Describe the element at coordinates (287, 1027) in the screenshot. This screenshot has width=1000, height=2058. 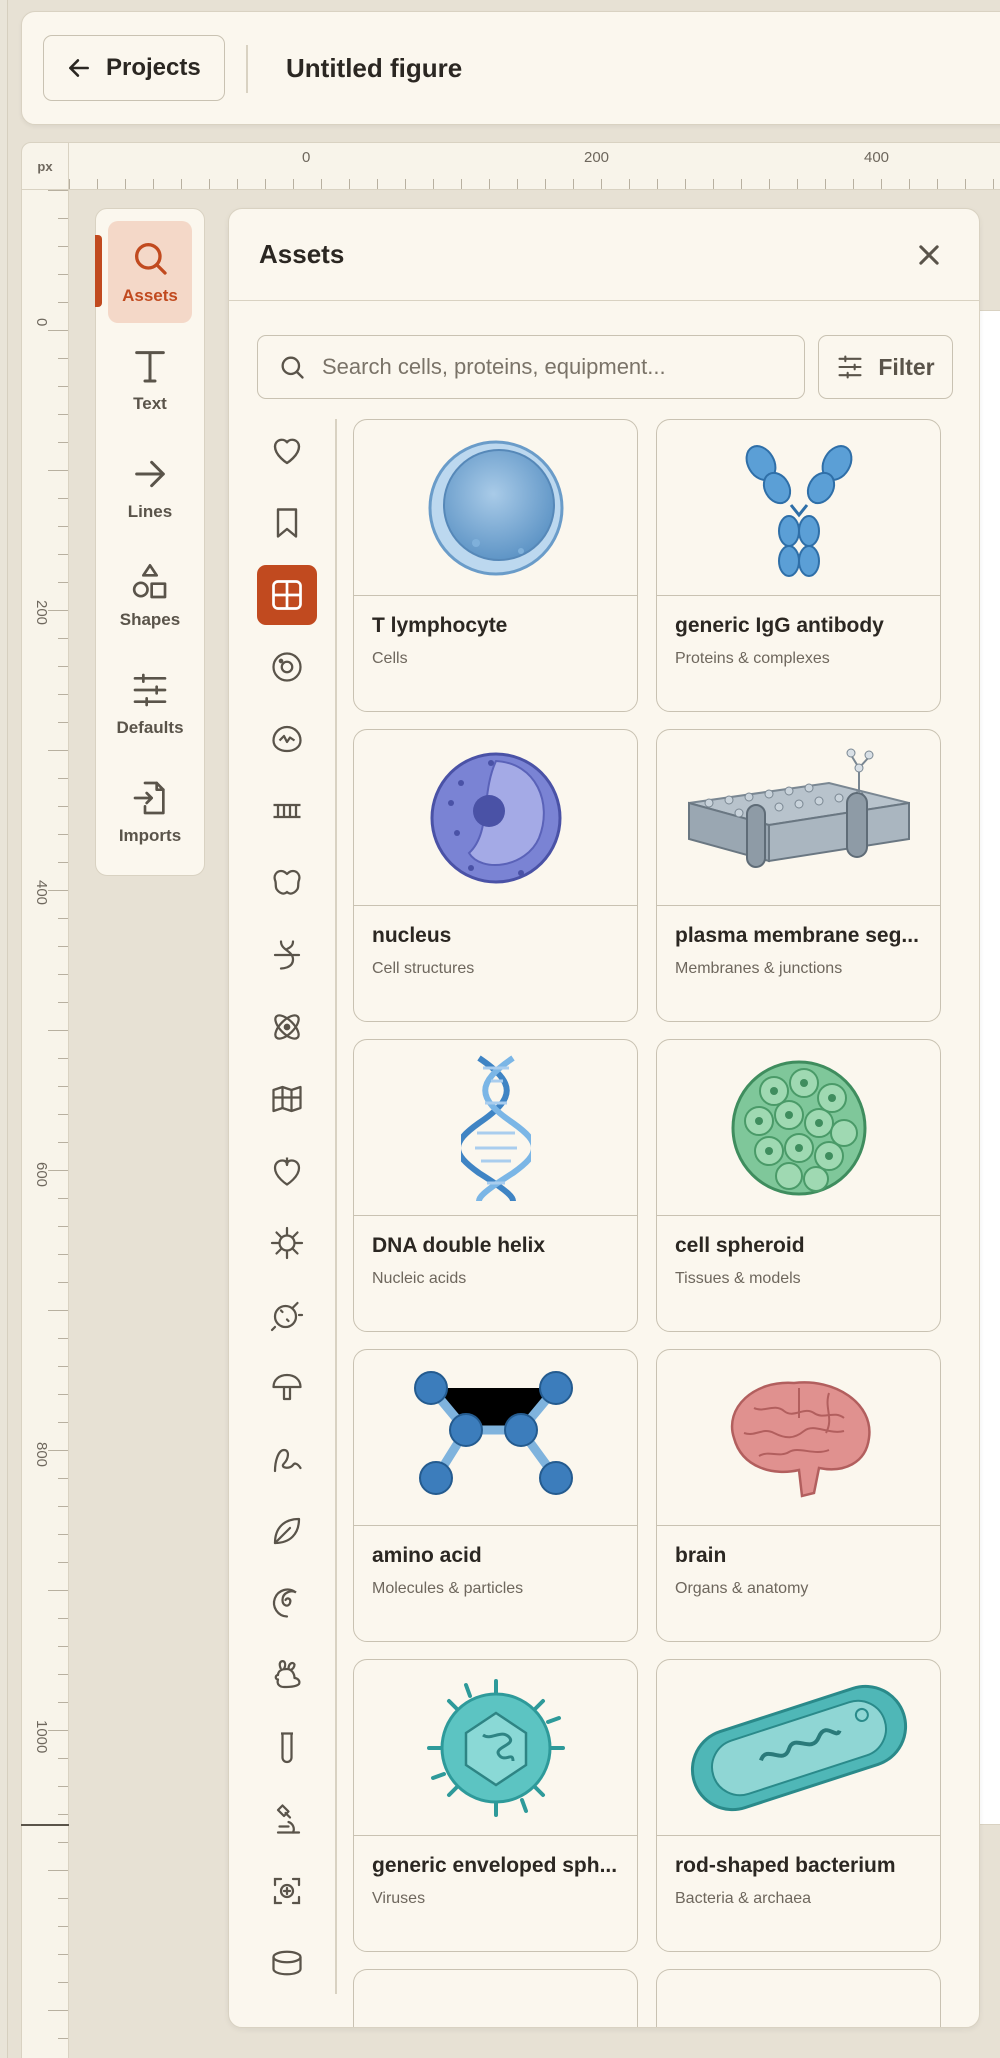
I see `category-molecules` at that location.